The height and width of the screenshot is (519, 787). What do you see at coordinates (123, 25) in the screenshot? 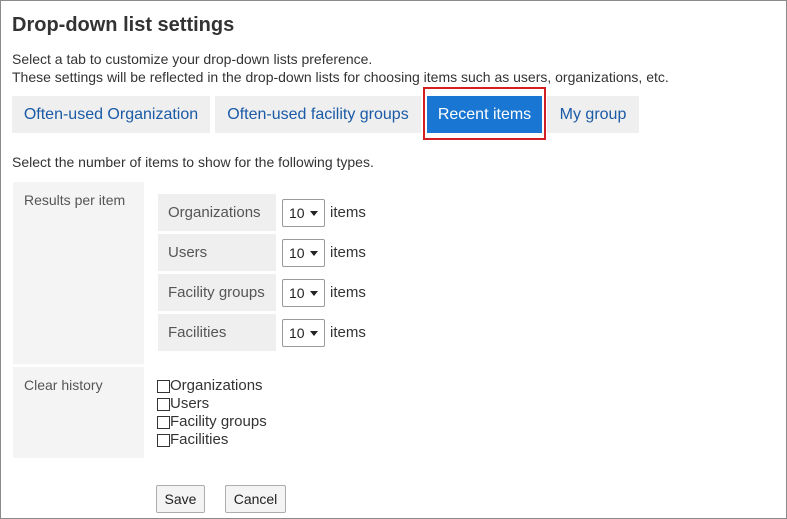
I see `page-title: Drop-down list settings` at bounding box center [123, 25].